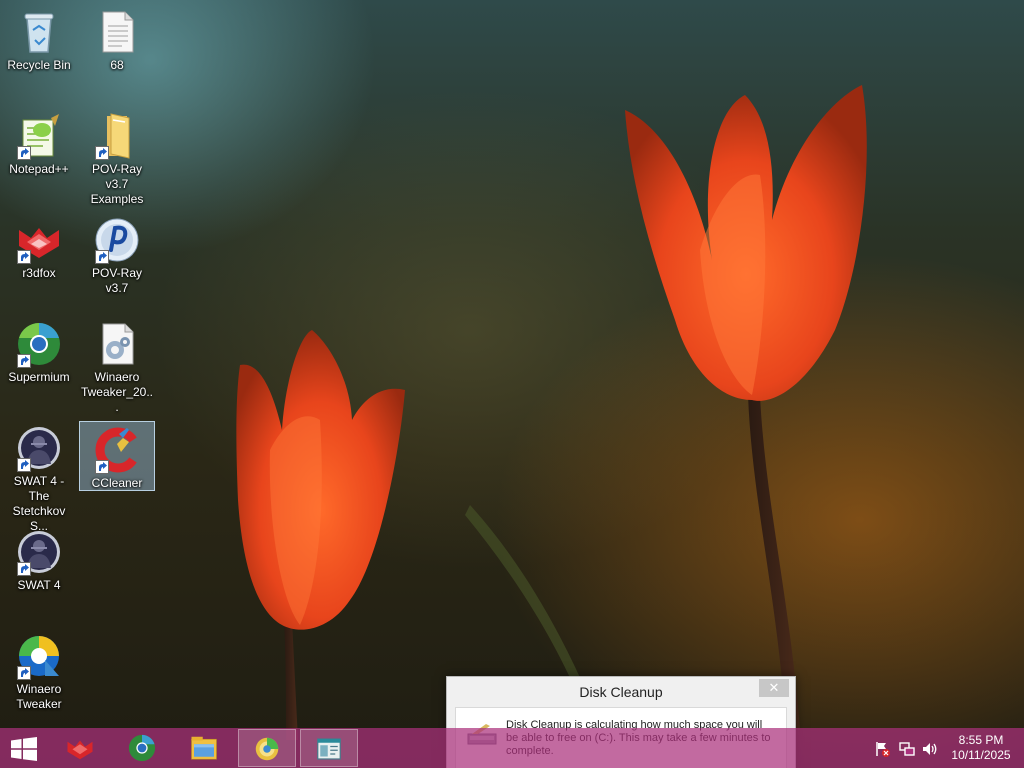  I want to click on icon-label: POV-Ray v3.7, so click(116, 280).